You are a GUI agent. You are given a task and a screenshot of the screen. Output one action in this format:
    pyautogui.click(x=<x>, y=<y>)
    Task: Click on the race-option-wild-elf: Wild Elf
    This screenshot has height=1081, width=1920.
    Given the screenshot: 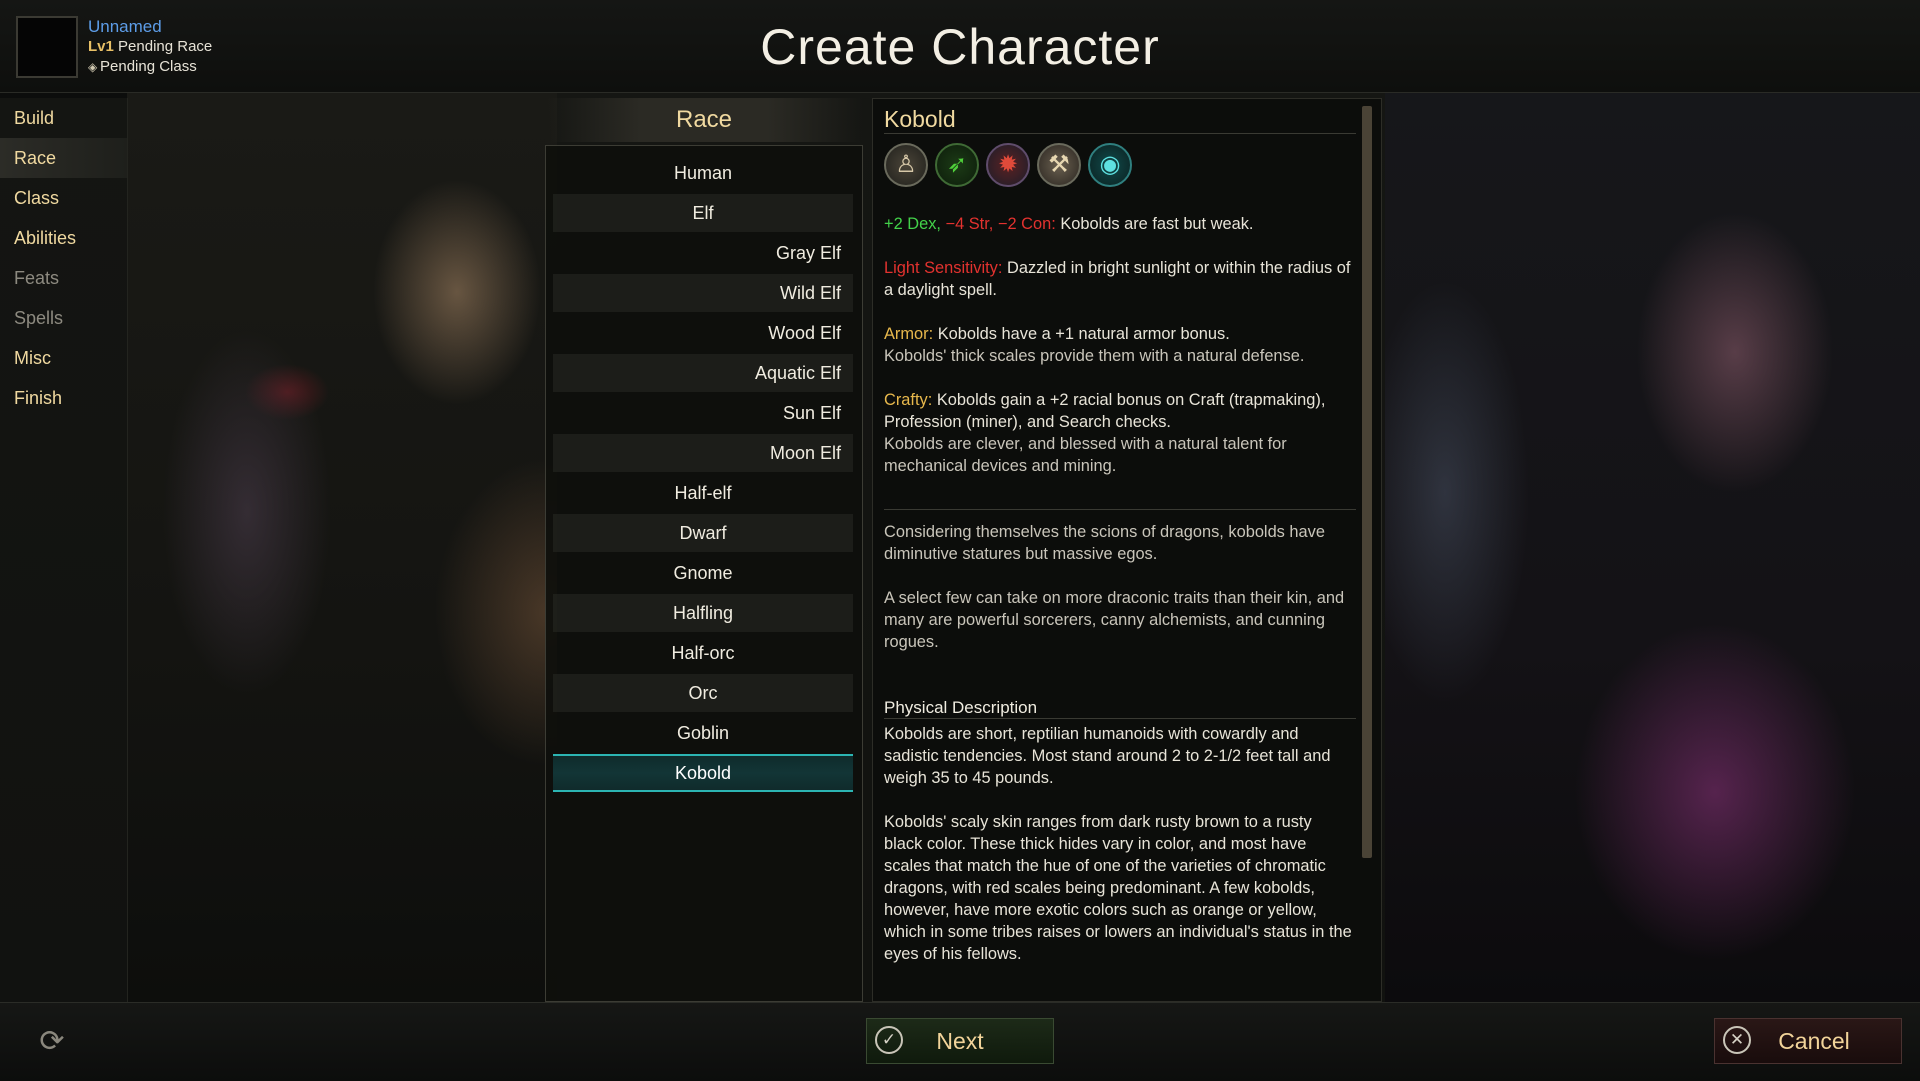 What is the action you would take?
    pyautogui.click(x=703, y=293)
    